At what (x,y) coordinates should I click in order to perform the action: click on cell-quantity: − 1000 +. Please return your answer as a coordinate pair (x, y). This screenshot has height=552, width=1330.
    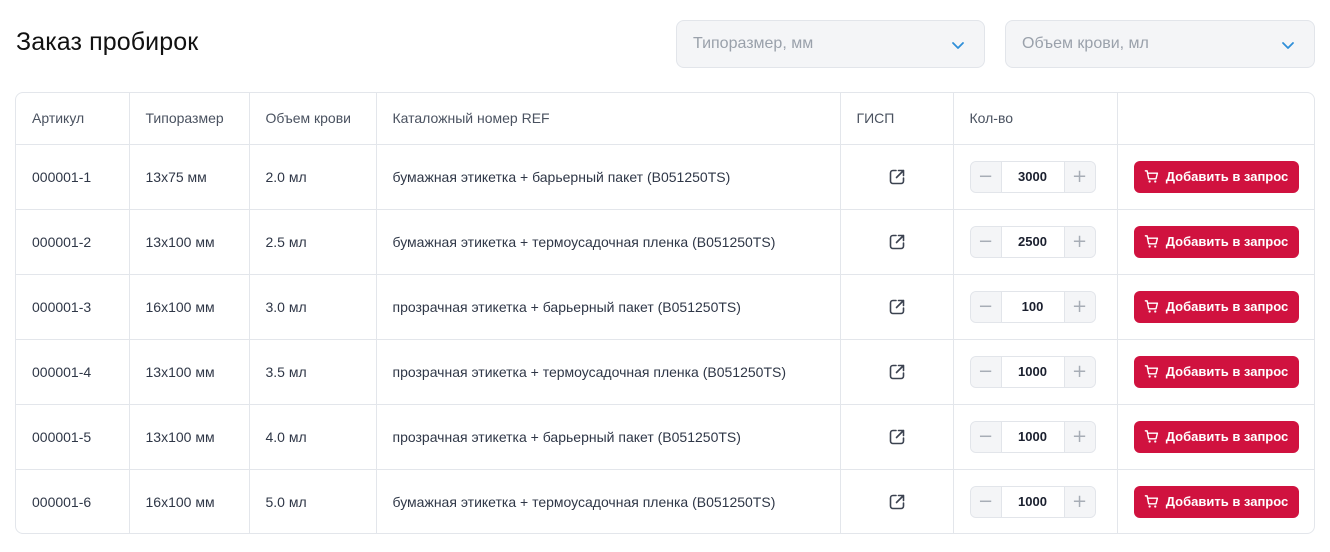
    Looking at the image, I should click on (1035, 372).